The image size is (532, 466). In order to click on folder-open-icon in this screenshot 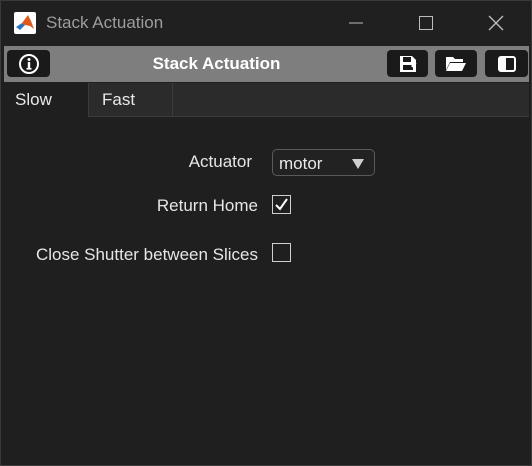, I will do `click(456, 63)`.